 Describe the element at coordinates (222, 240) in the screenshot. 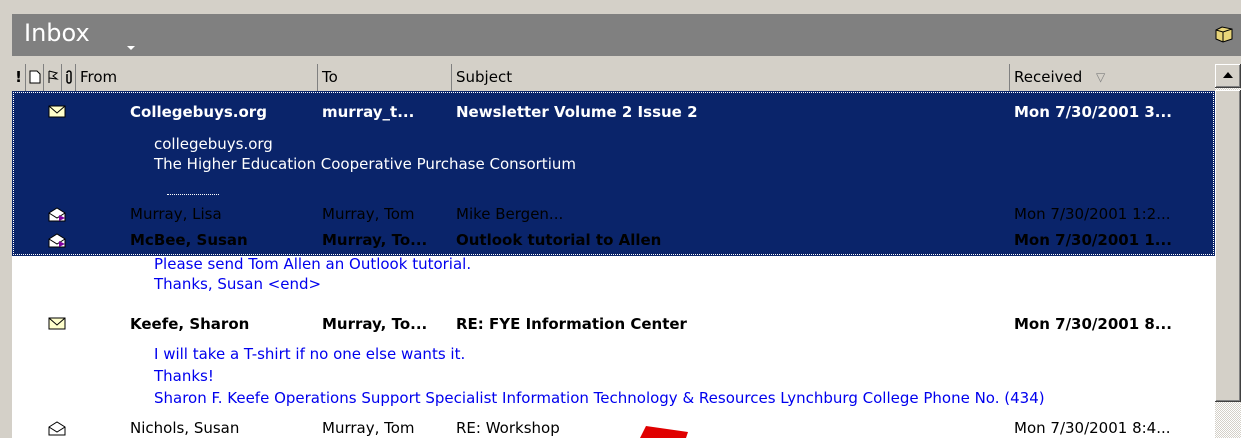

I see `message-from: McBee, Susan` at that location.